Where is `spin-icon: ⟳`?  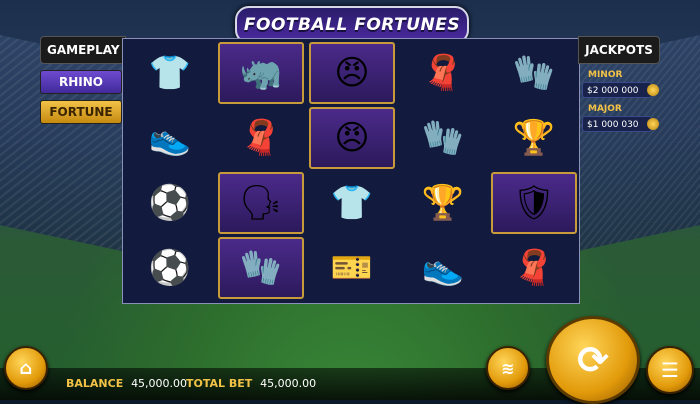 spin-icon: ⟳ is located at coordinates (593, 360).